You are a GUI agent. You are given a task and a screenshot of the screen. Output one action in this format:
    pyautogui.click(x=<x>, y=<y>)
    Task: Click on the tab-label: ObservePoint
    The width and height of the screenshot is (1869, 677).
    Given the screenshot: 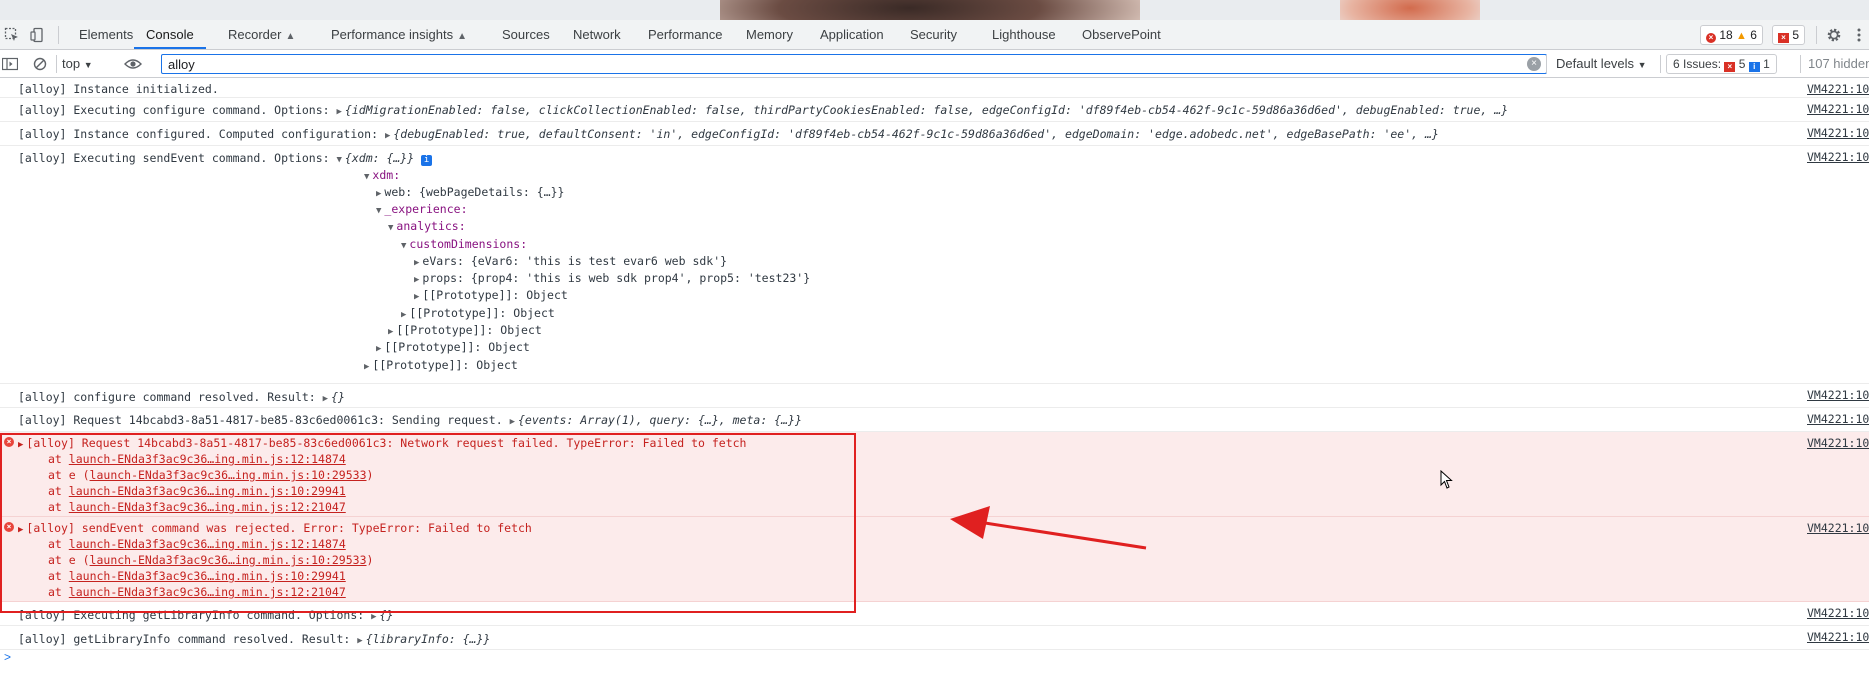 What is the action you would take?
    pyautogui.click(x=1121, y=34)
    